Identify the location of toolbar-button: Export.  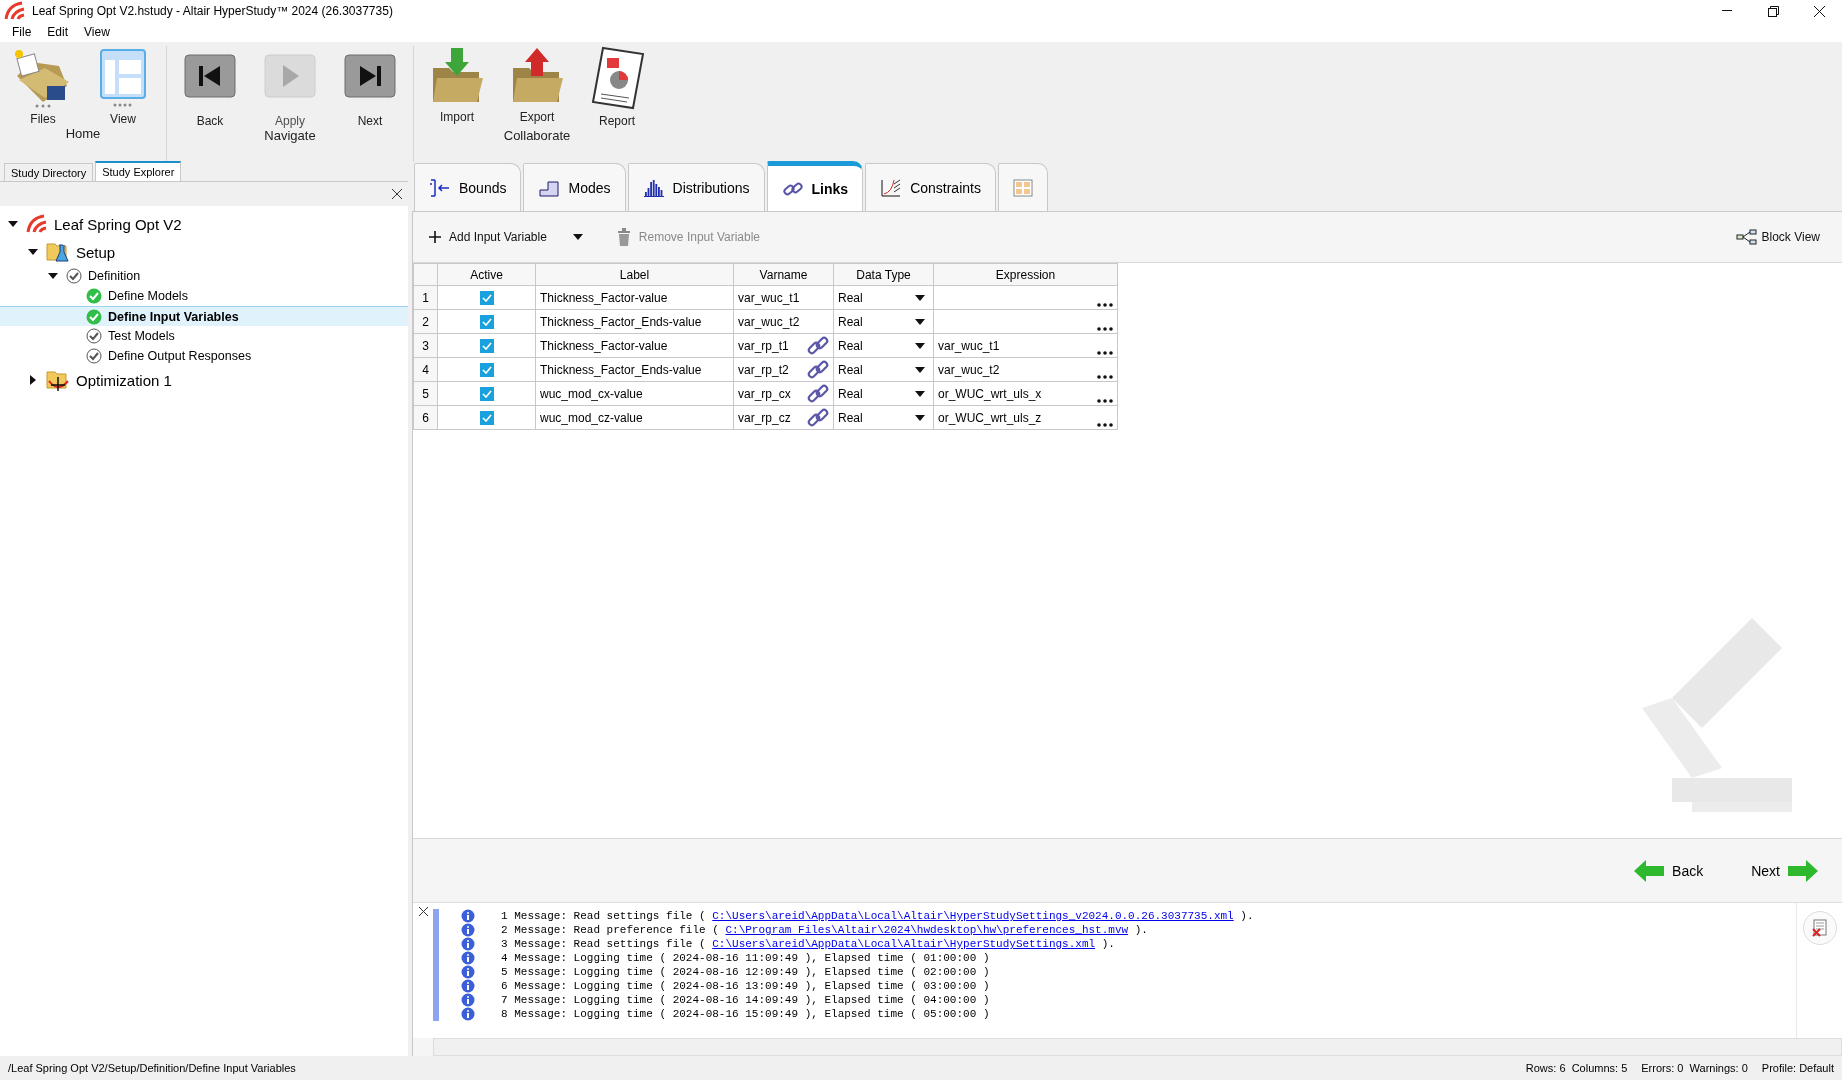
(537, 87).